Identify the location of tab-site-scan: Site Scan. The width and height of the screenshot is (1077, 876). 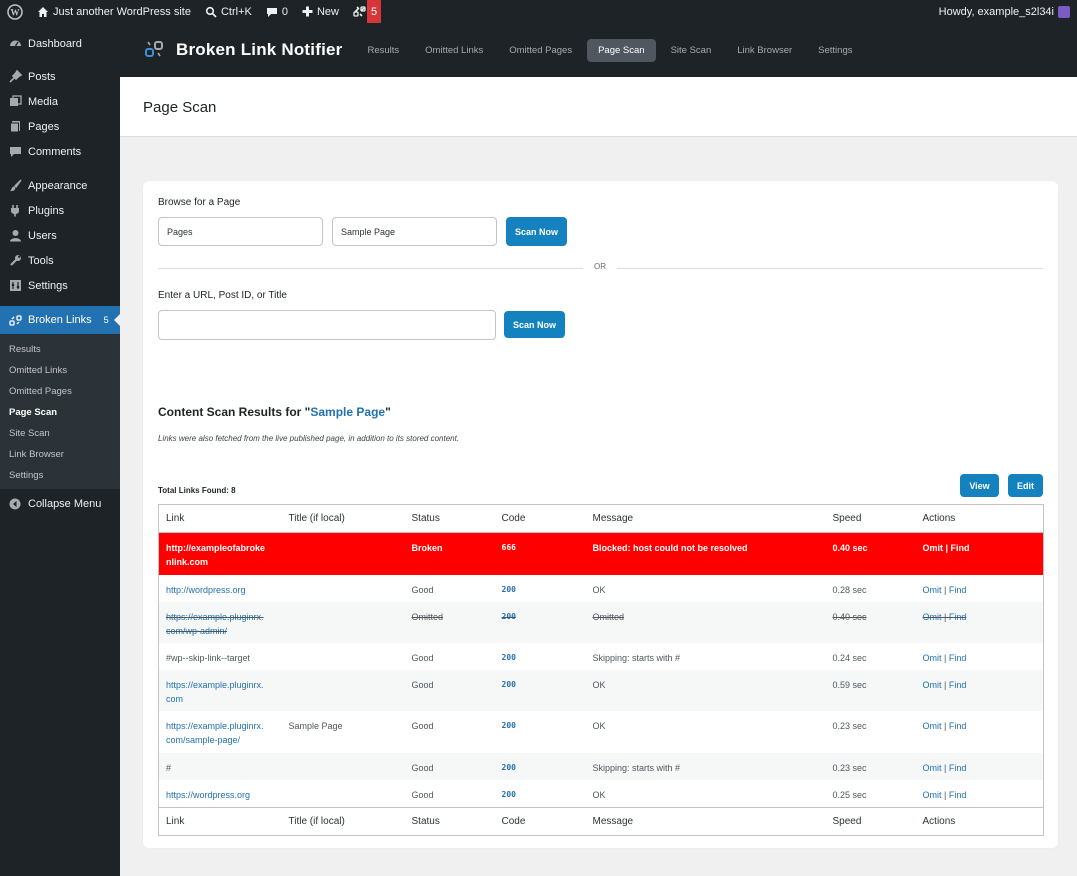
(691, 50).